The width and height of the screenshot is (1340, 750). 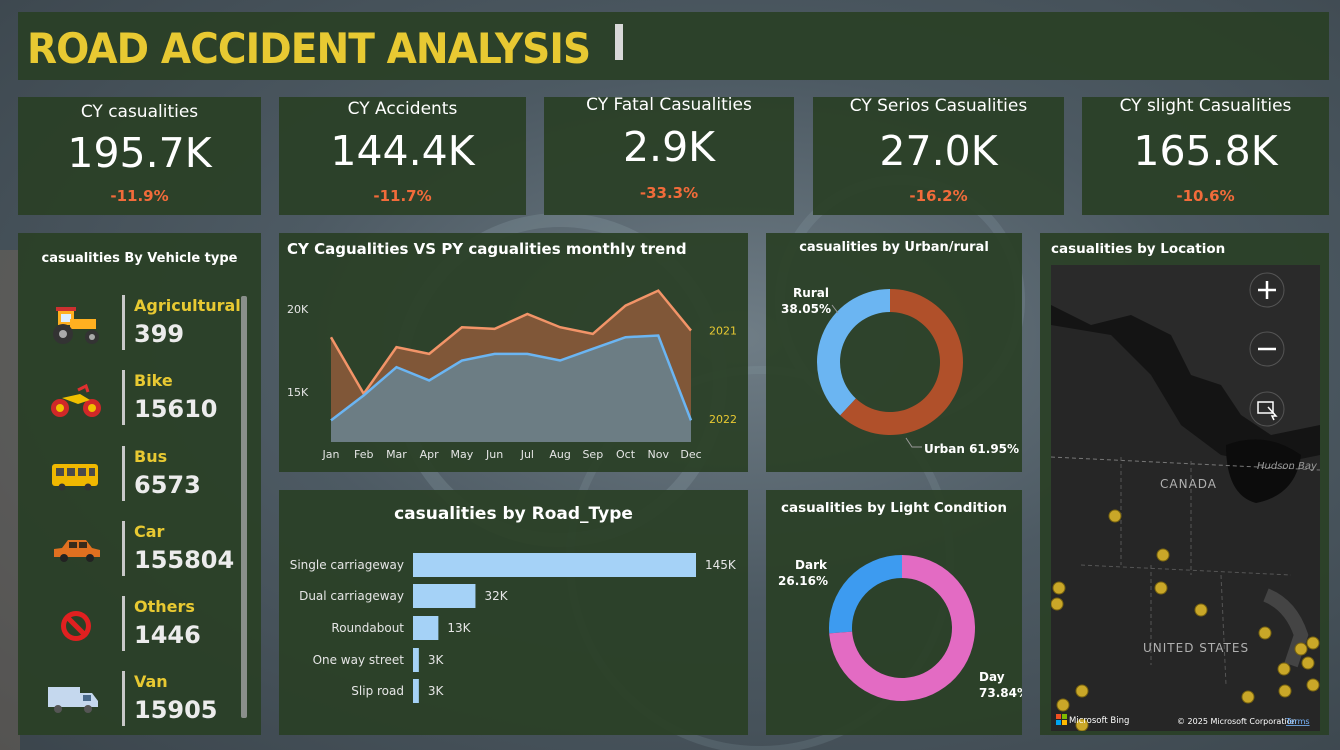 What do you see at coordinates (331, 454) in the screenshot?
I see `x-tick-label: Jan` at bounding box center [331, 454].